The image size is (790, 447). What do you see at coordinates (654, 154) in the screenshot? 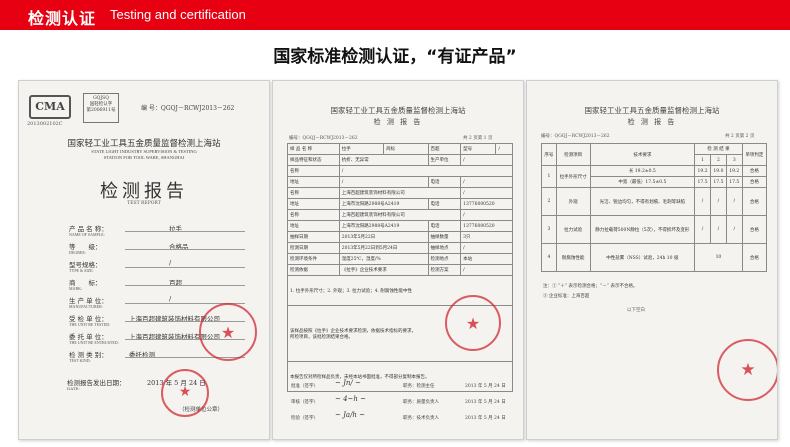
I see `table-header-row: 序号 检测项目 技术要求 检 测 结 果 单项判定` at bounding box center [654, 154].